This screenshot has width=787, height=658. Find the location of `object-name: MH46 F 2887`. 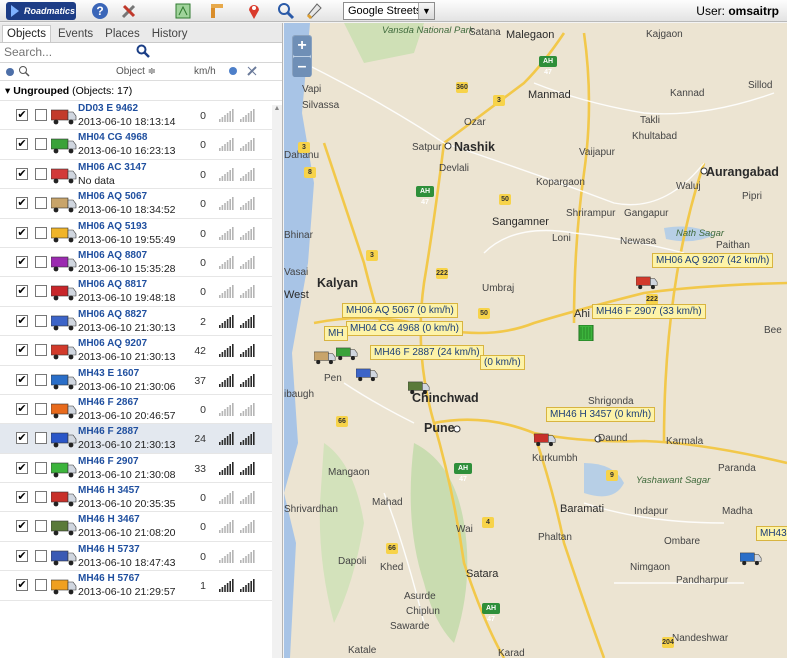

object-name: MH46 F 2887 is located at coordinates (108, 431).